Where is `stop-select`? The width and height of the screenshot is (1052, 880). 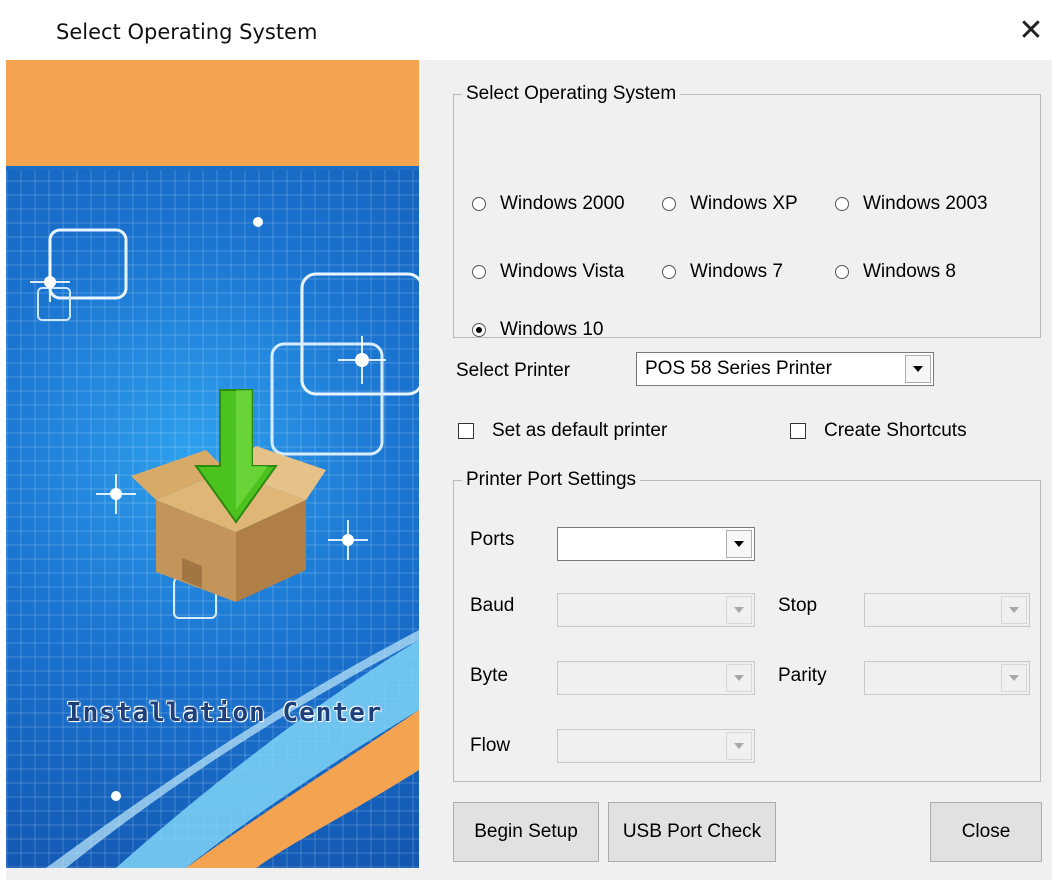 stop-select is located at coordinates (947, 610).